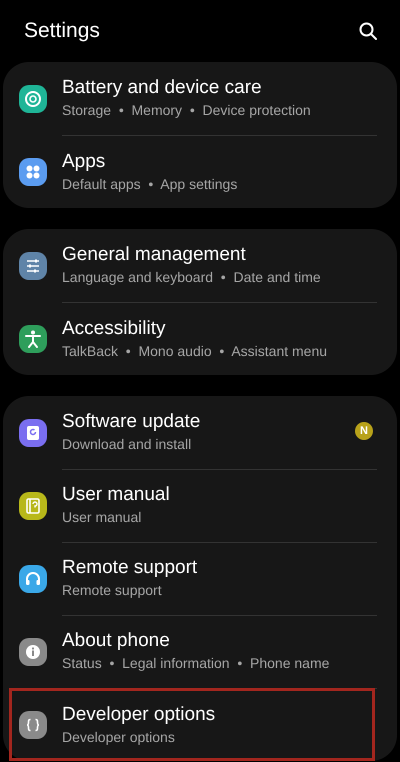  Describe the element at coordinates (154, 255) in the screenshot. I see `item-title: General management` at that location.